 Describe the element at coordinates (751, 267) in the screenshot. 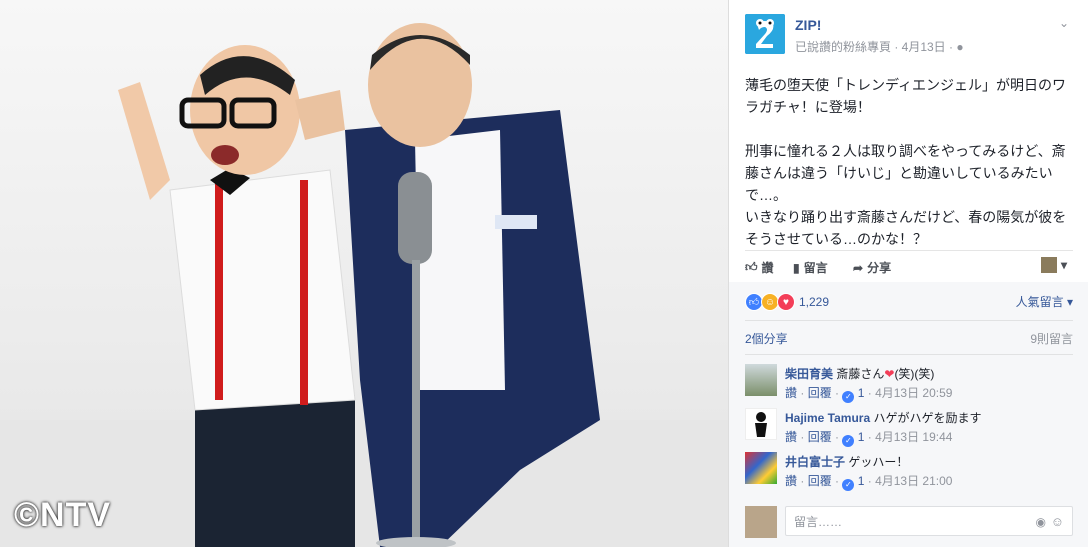

I see `thumbs-up-icon: 👍︎` at that location.